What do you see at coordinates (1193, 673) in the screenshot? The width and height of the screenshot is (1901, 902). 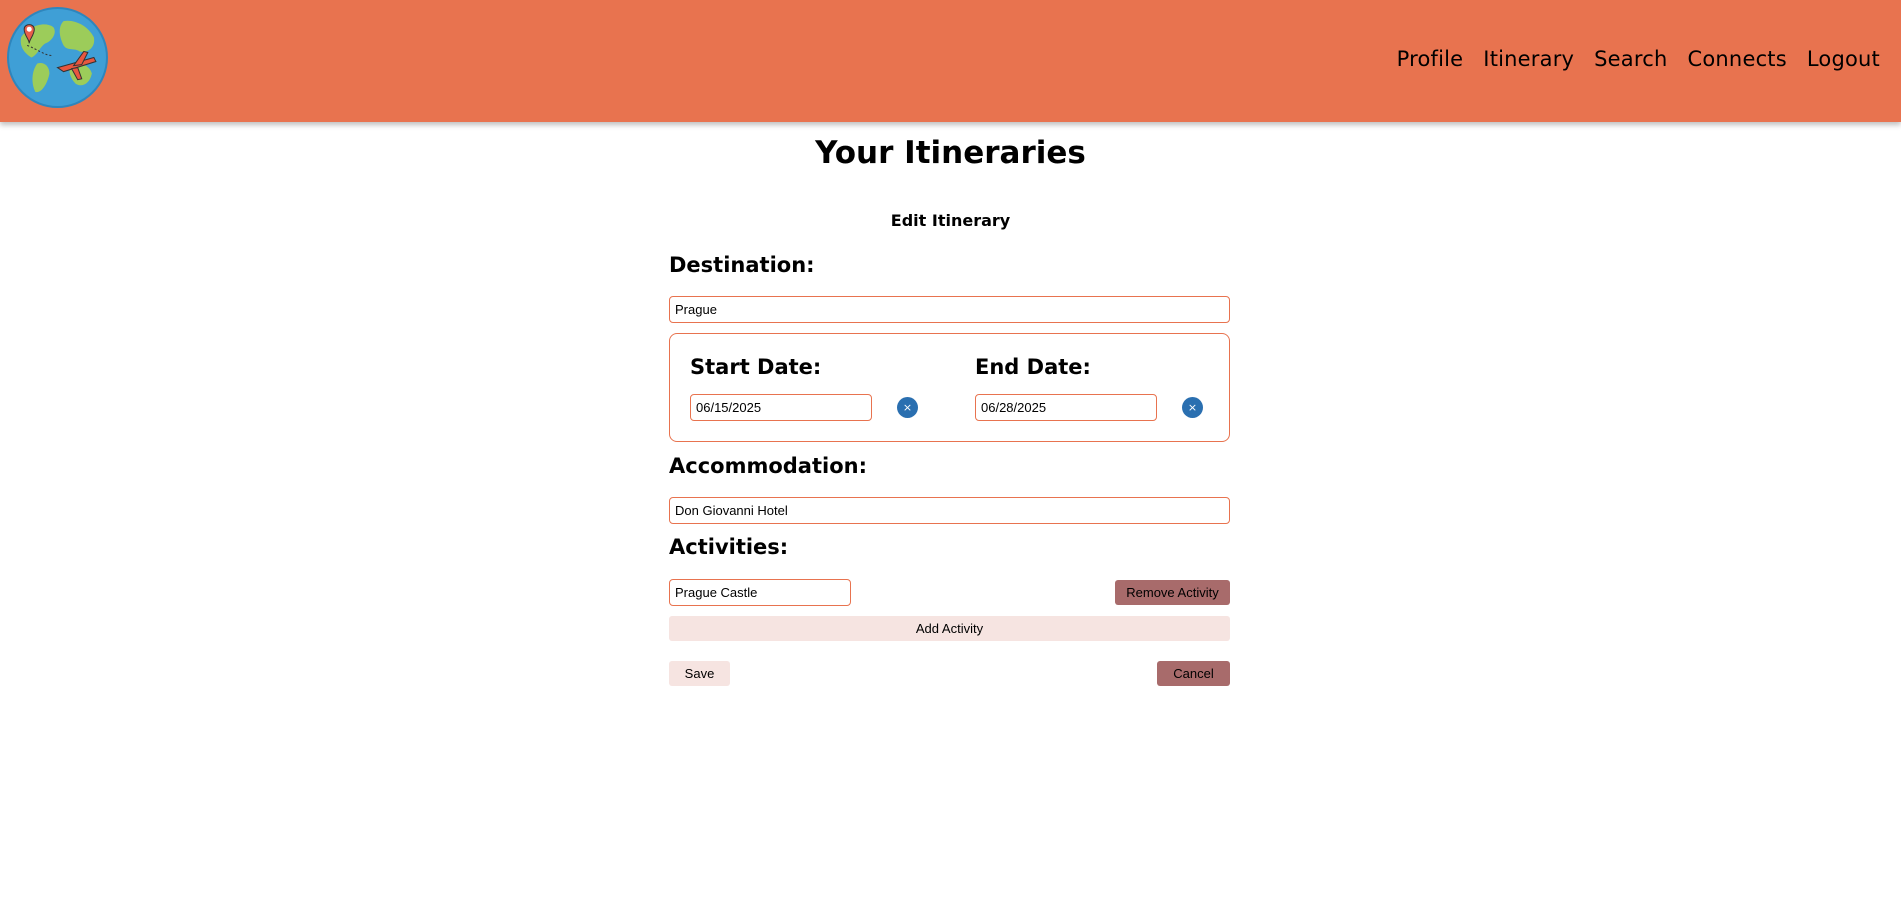 I see `cancel-button: Cancel` at bounding box center [1193, 673].